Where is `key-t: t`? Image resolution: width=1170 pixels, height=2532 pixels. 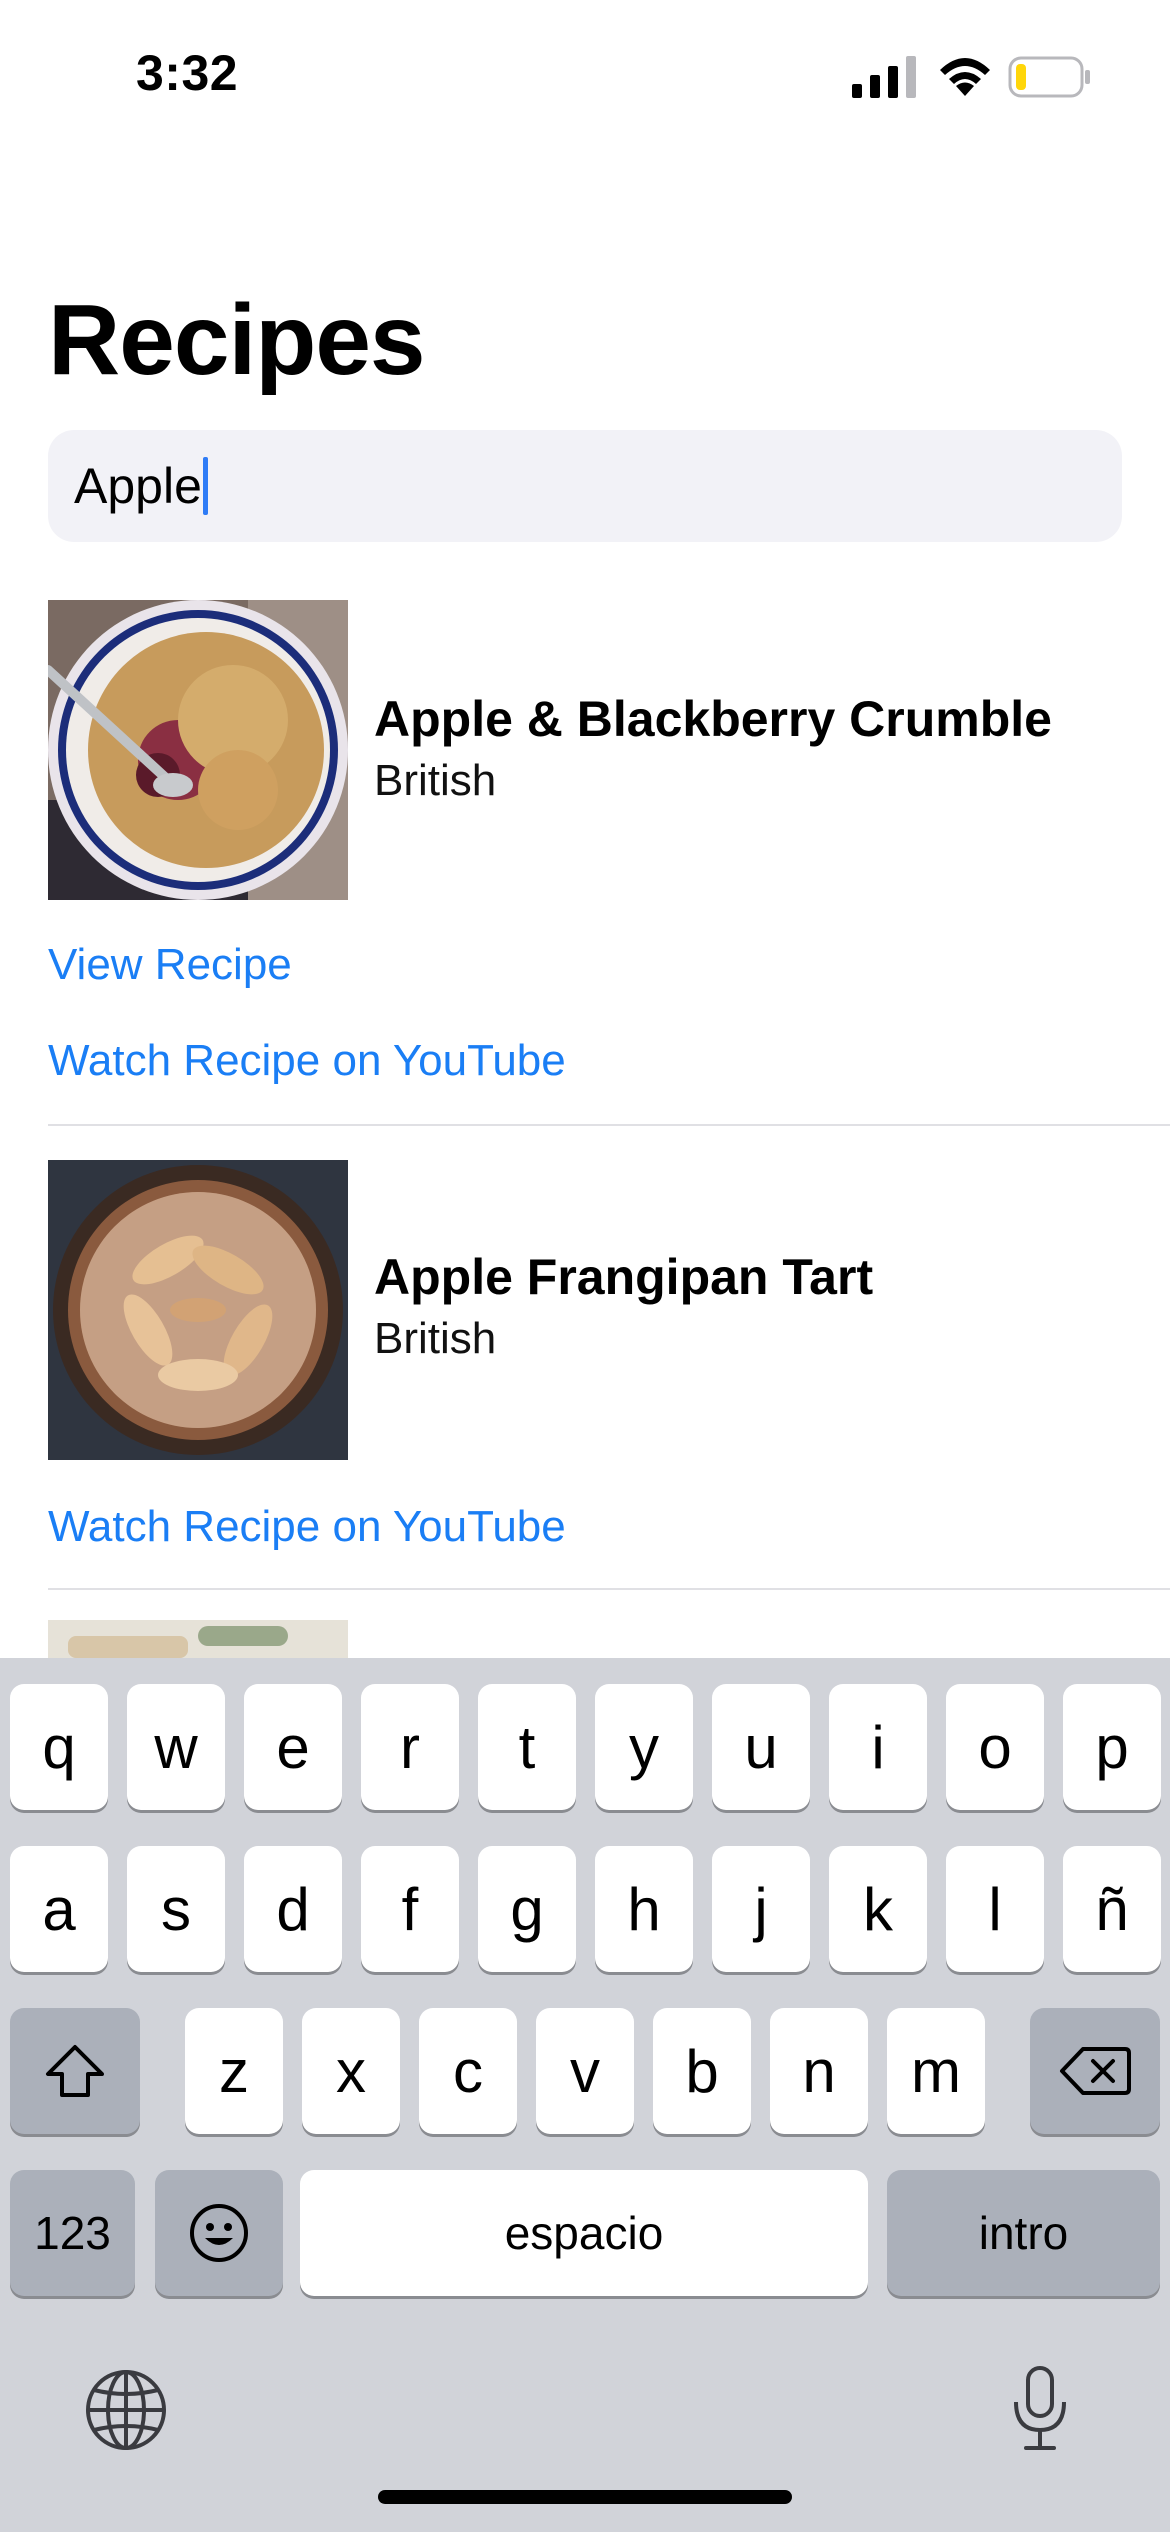
key-t: t is located at coordinates (527, 1747).